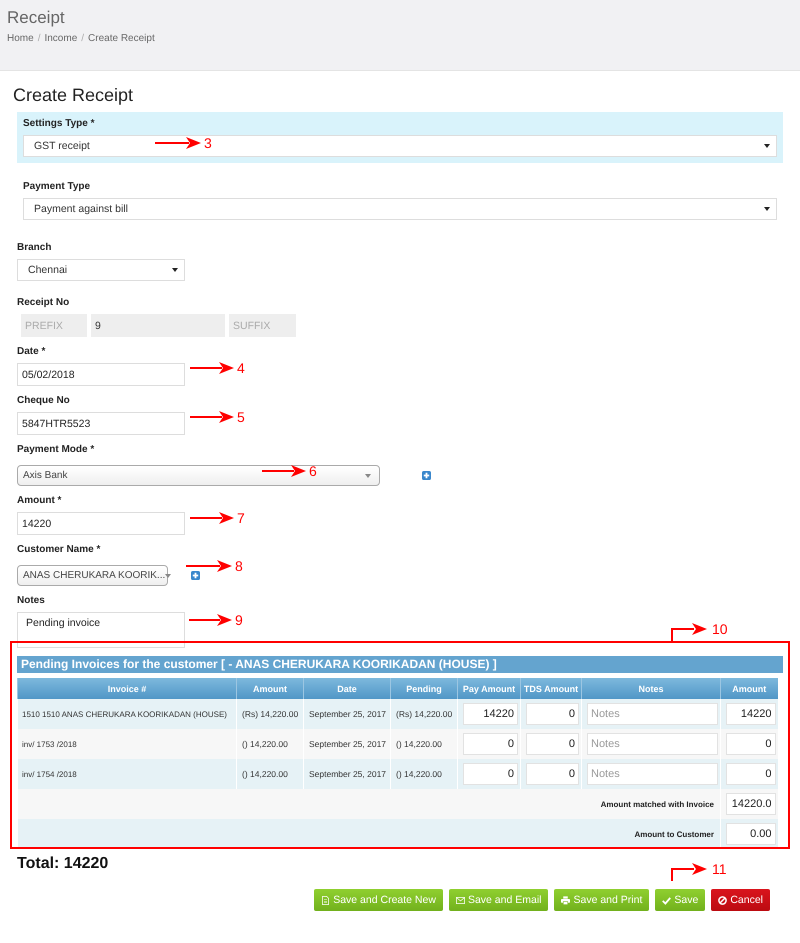 The width and height of the screenshot is (800, 943). What do you see at coordinates (39, 501) in the screenshot?
I see `field-label: Amount *` at bounding box center [39, 501].